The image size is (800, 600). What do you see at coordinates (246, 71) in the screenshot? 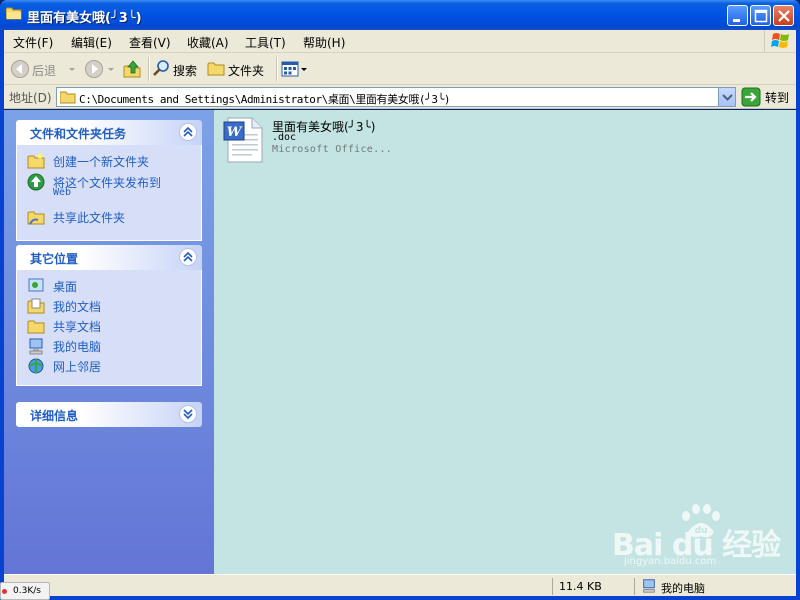
I see `folders-label: 文件夹` at bounding box center [246, 71].